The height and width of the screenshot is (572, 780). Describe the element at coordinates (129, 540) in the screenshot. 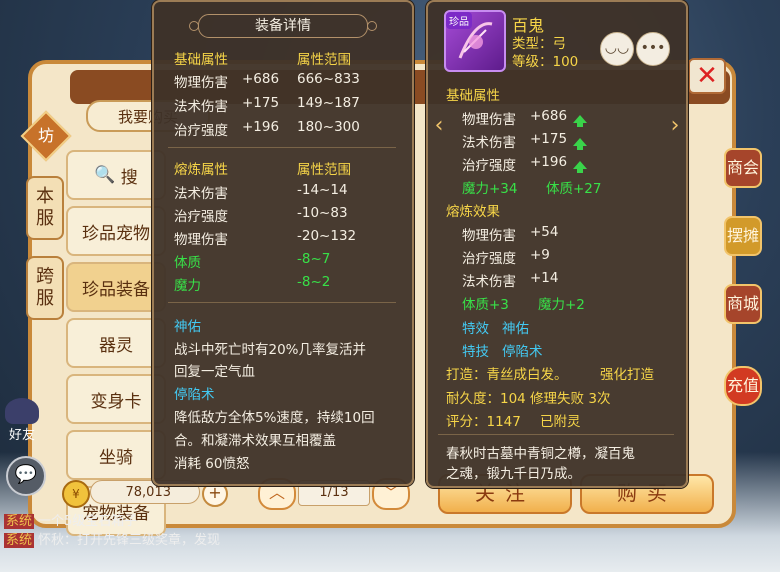

I see `chat-text: 怀秋：打开先锋三级奖章，发现` at that location.